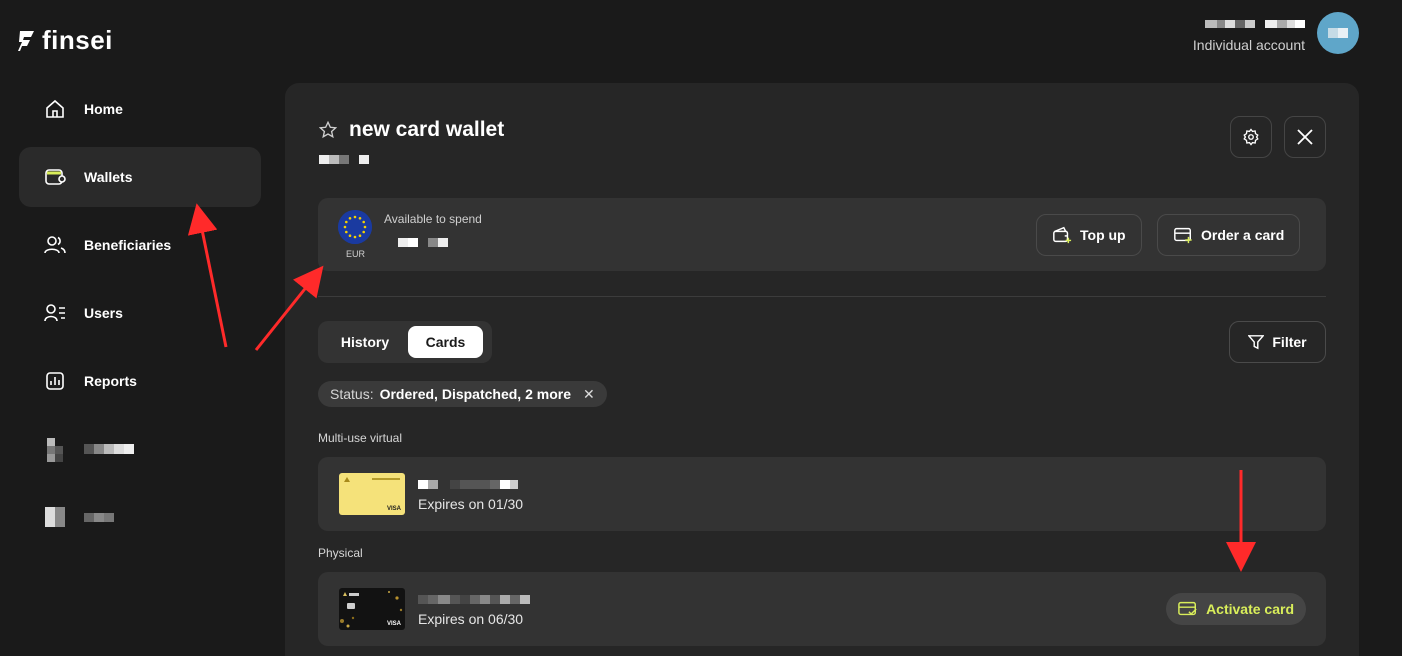  What do you see at coordinates (822, 494) in the screenshot?
I see `card-row: VISA Expires on 01/30` at bounding box center [822, 494].